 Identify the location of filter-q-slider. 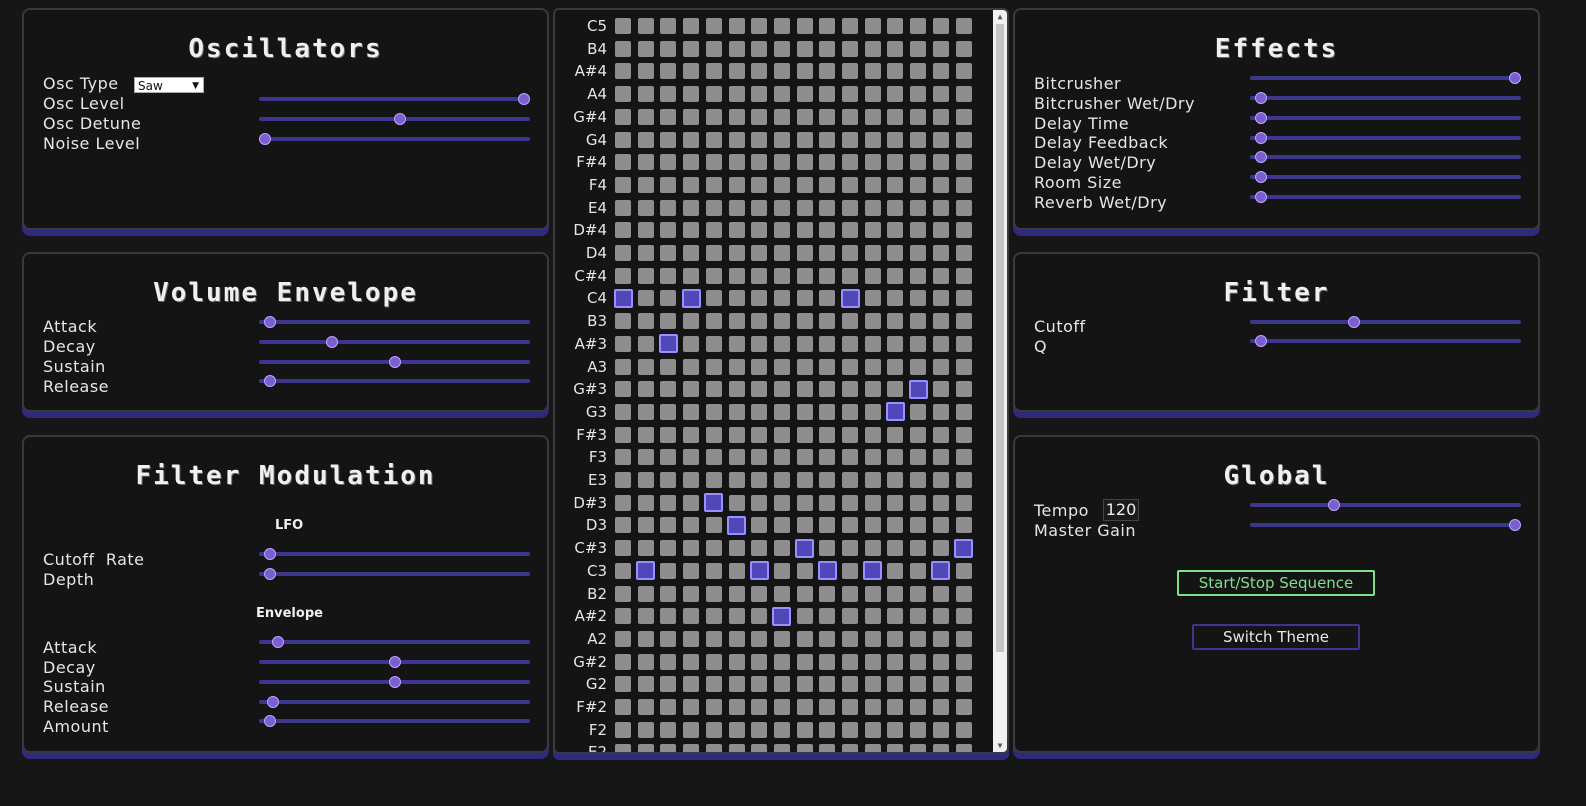
(1385, 341).